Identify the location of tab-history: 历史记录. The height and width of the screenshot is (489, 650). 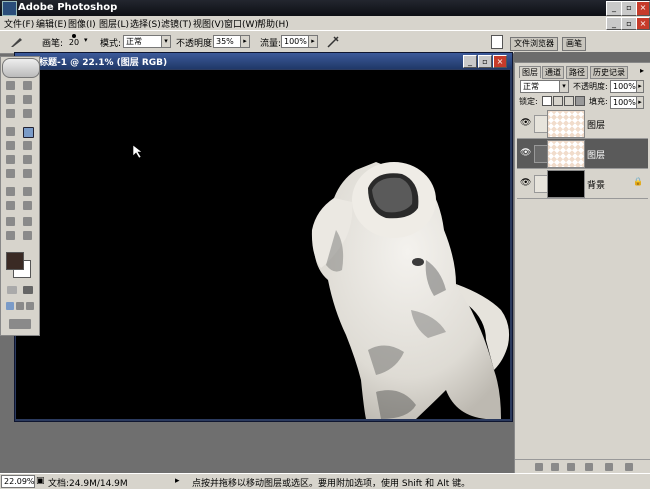
(609, 72).